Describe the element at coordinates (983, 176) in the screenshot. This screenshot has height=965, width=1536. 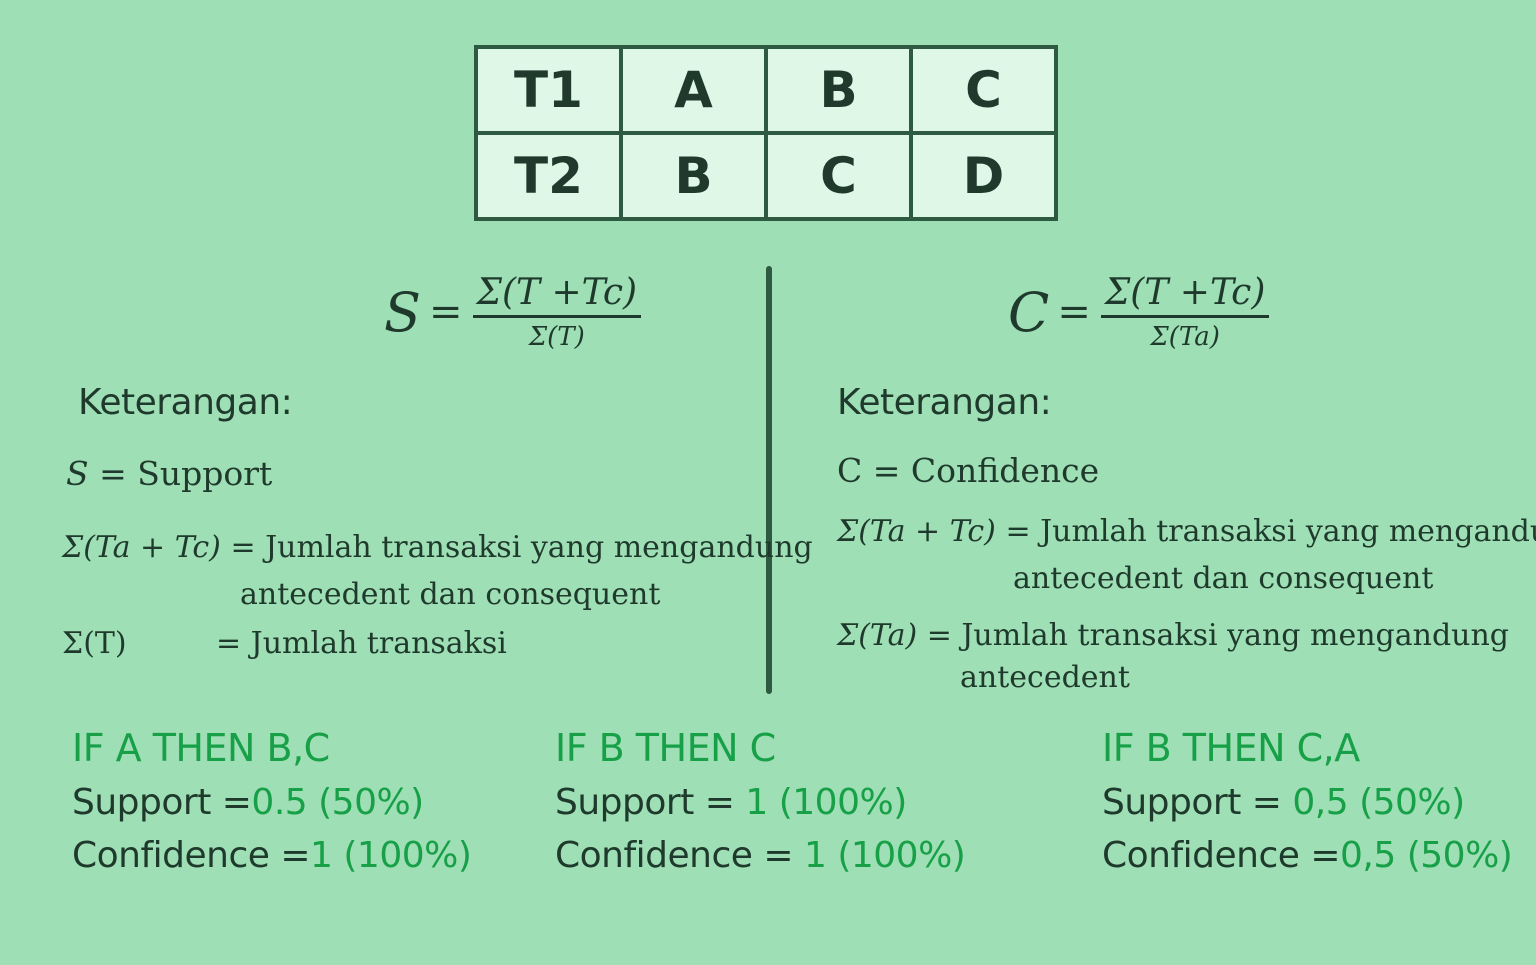
I see `table-cell-item: D` at that location.